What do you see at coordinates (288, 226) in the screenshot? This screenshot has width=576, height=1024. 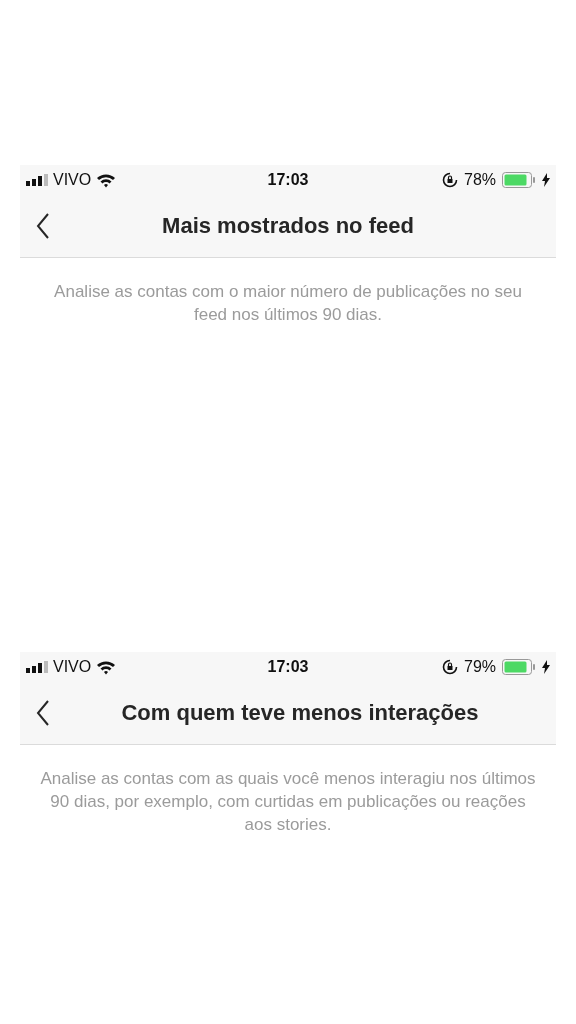 I see `page-title: Mais mostrados no feed` at bounding box center [288, 226].